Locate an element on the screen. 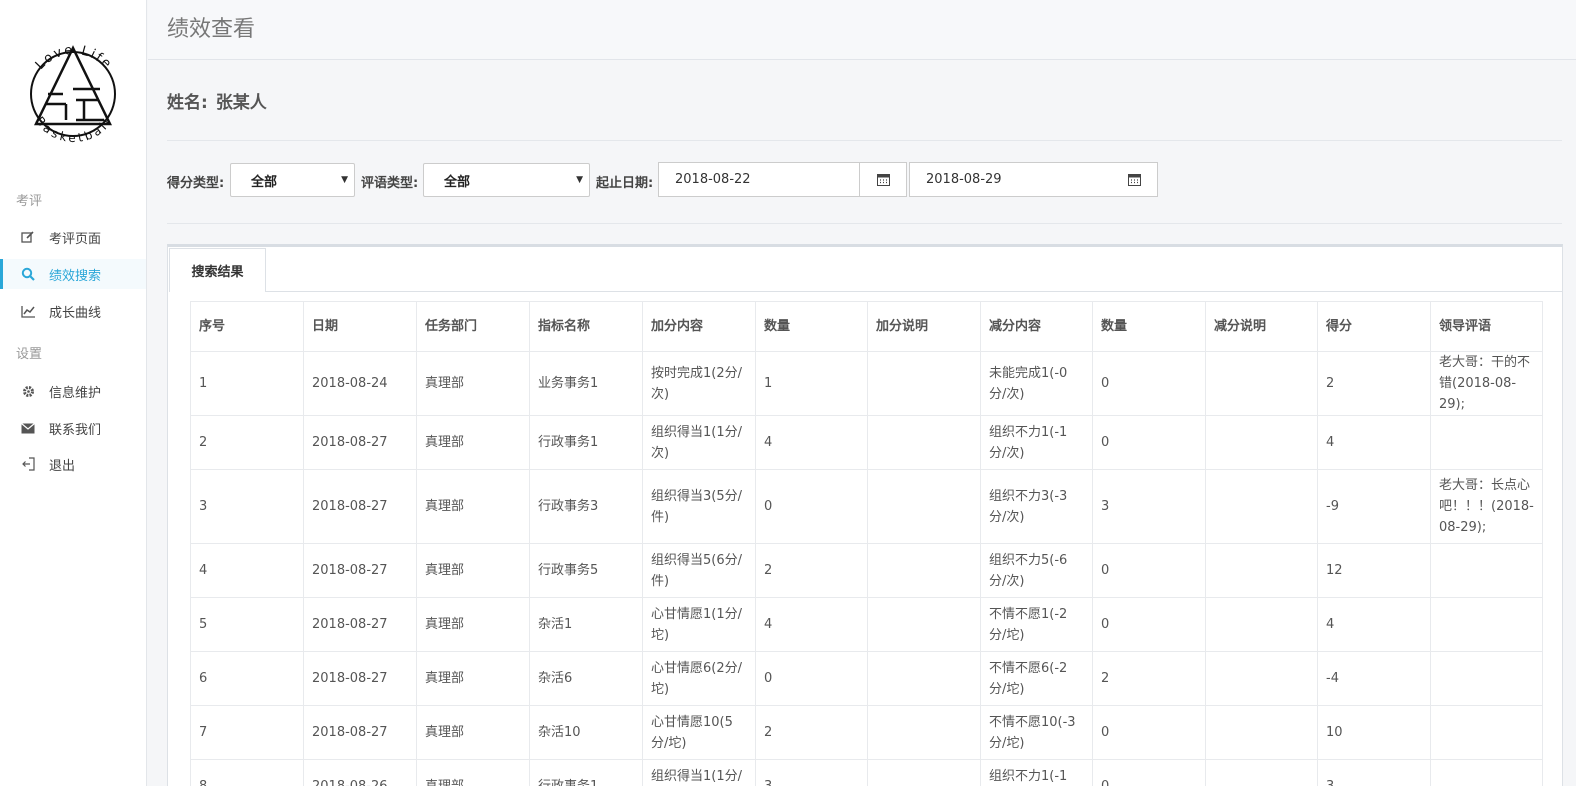 The width and height of the screenshot is (1576, 786). sidebar-item-label: 成长曲线 is located at coordinates (75, 313).